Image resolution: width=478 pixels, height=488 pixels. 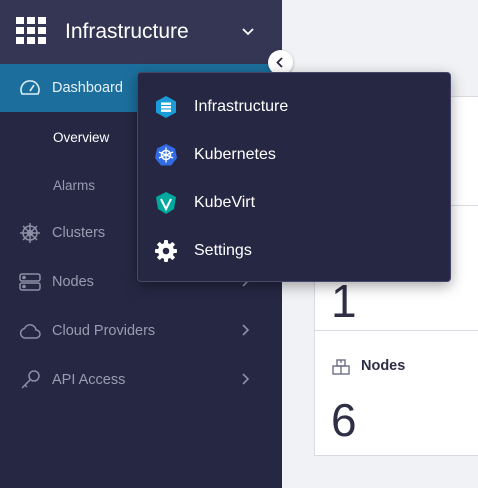 I want to click on app-title: Infrastructure, so click(x=127, y=31).